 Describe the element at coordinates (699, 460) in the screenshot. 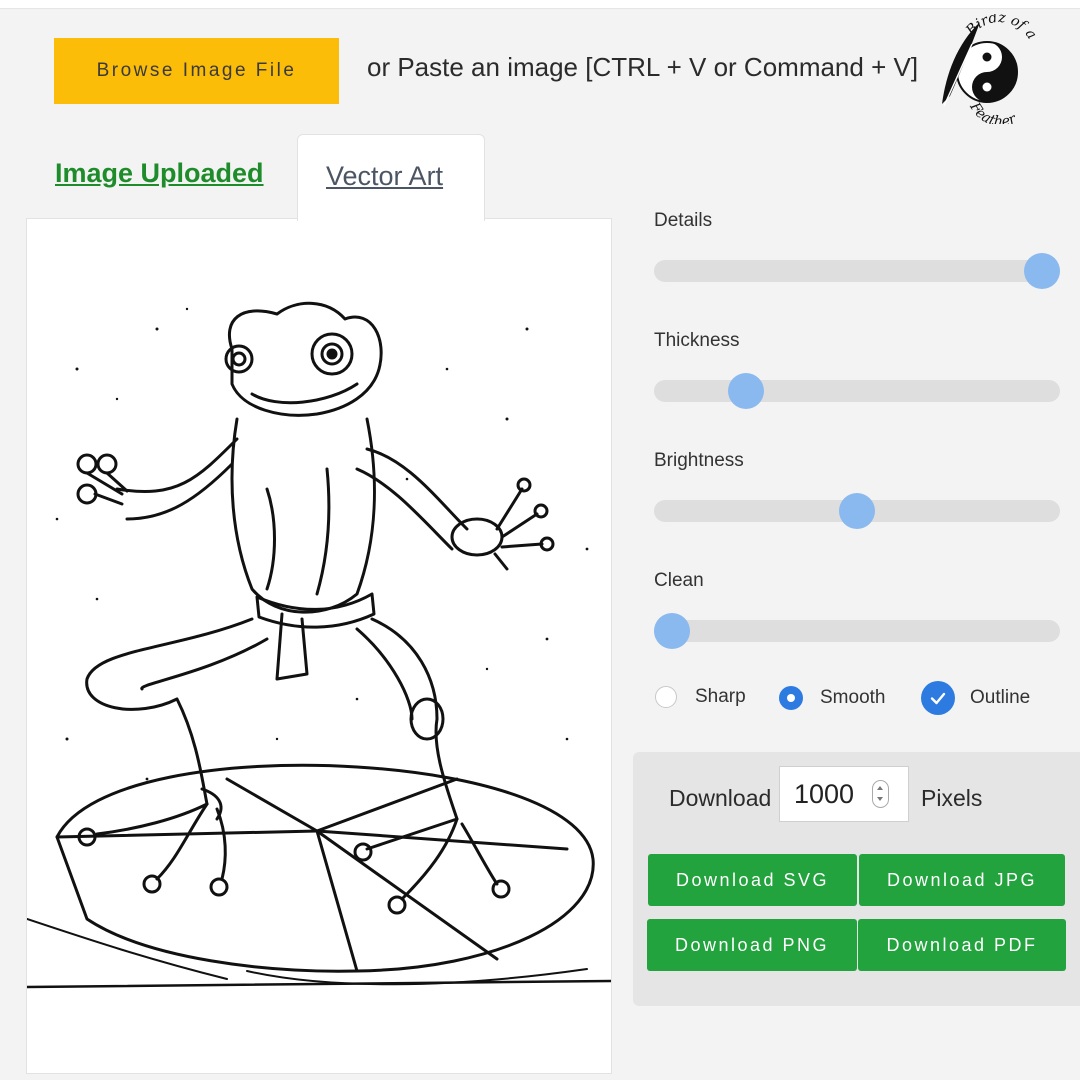

I see `brightness-label: Brightness` at that location.